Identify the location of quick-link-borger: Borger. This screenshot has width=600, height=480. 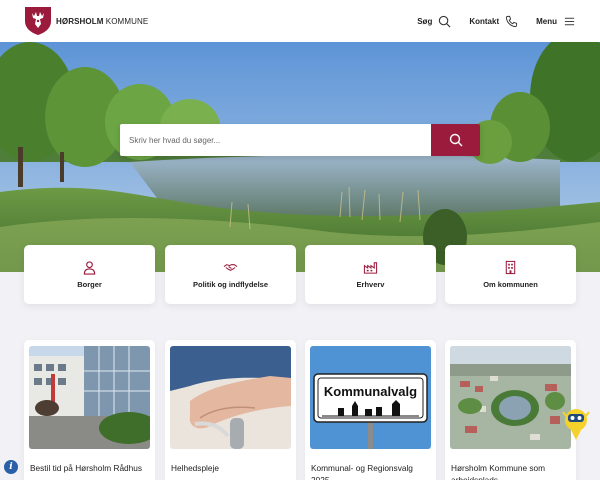
(89, 274).